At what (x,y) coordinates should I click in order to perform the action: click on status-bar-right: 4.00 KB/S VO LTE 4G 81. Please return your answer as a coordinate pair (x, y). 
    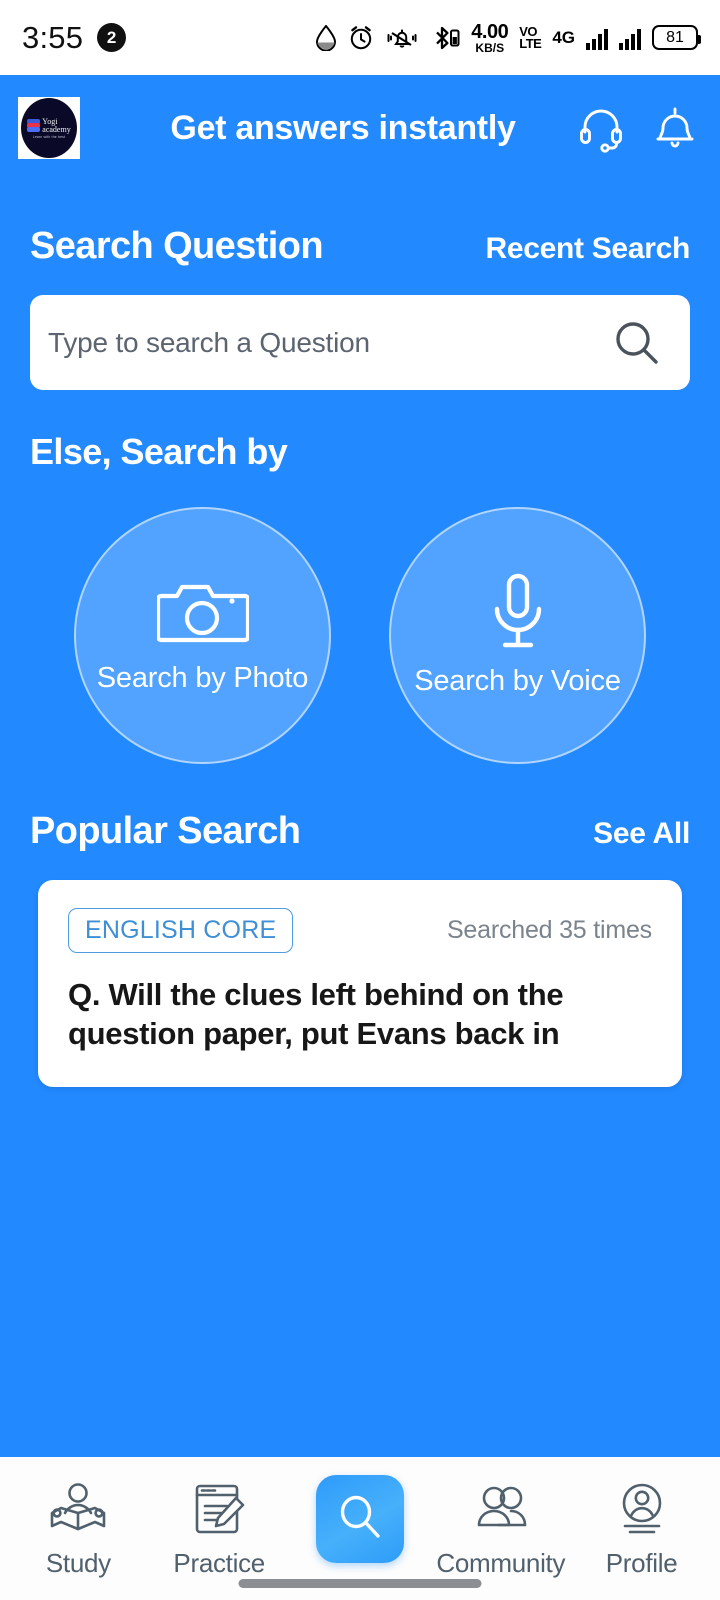
    Looking at the image, I should click on (508, 38).